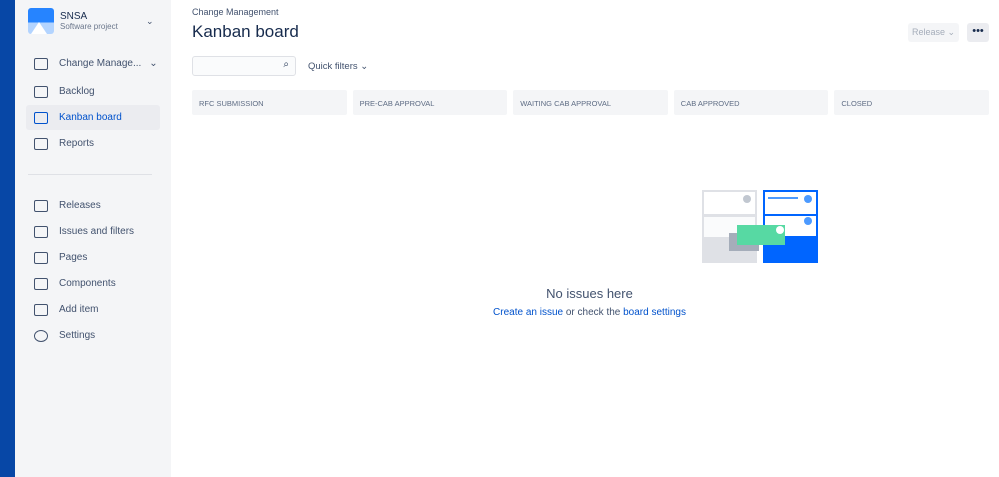 This screenshot has width=999, height=477. What do you see at coordinates (41, 283) in the screenshot?
I see `component-icon` at bounding box center [41, 283].